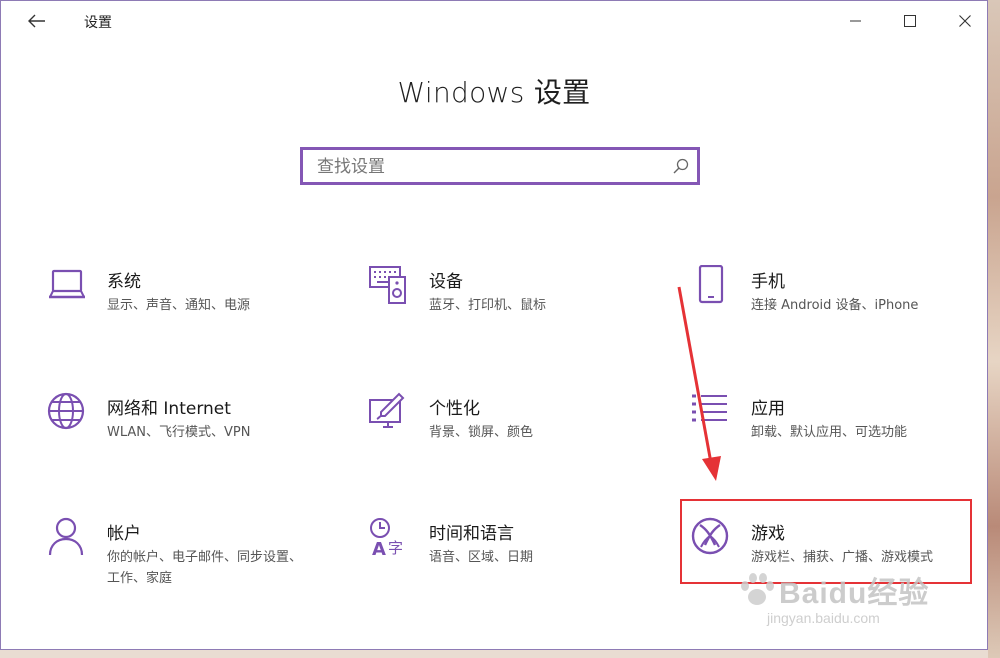 The image size is (1000, 658). Describe the element at coordinates (494, 92) in the screenshot. I see `page-title: Windows 设置` at that location.